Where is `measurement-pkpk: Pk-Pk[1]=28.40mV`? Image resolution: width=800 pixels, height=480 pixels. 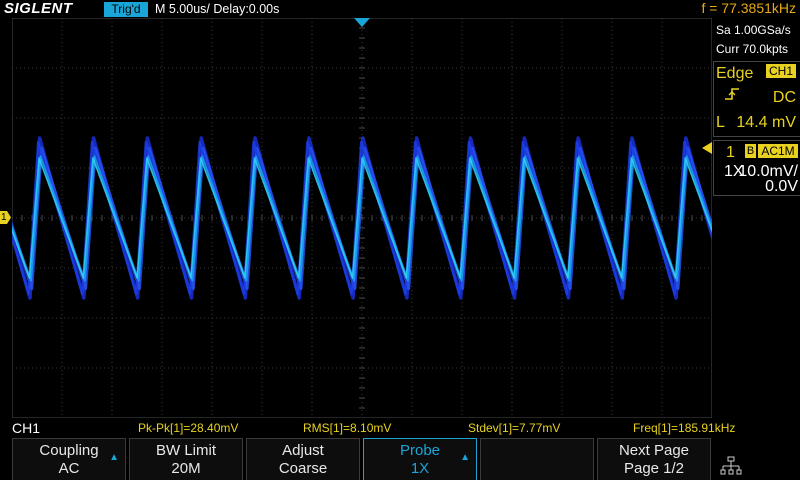
measurement-pkpk: Pk-Pk[1]=28.40mV is located at coordinates (188, 428).